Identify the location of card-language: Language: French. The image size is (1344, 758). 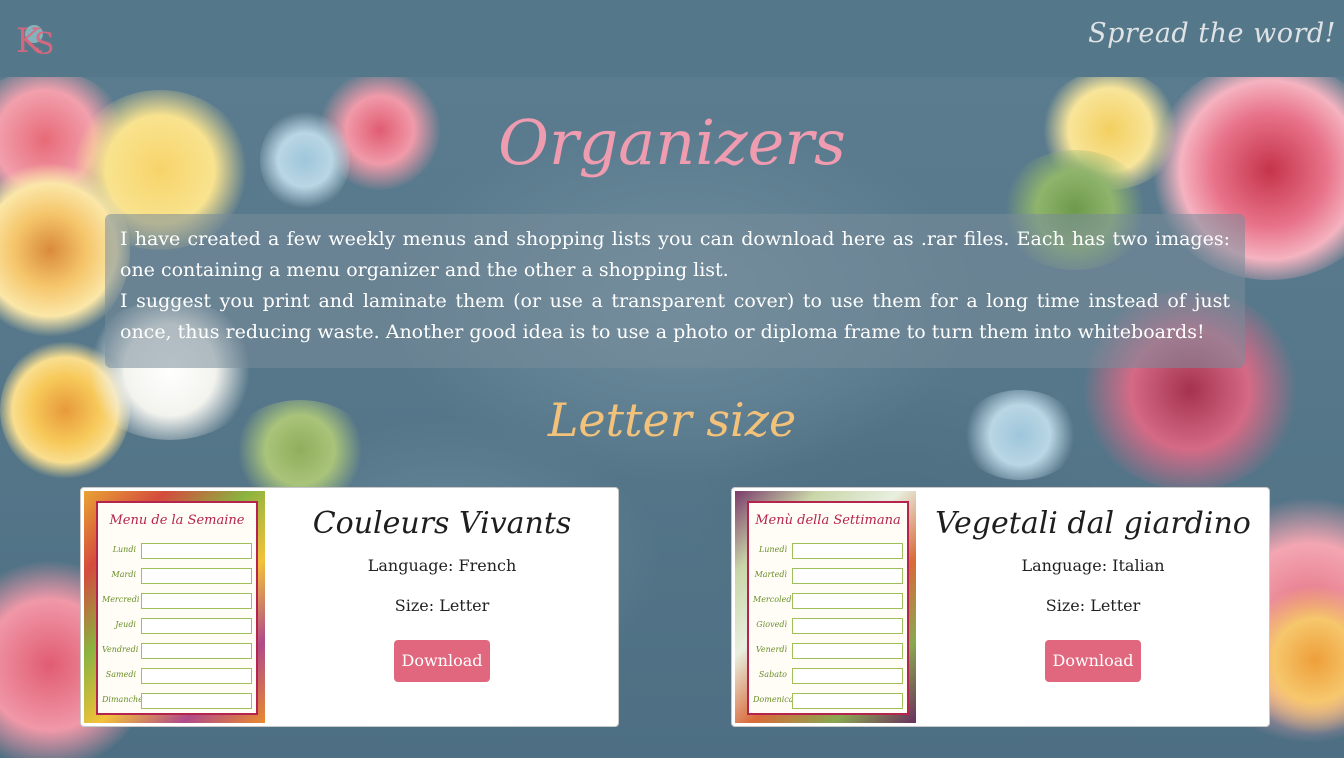
(442, 565).